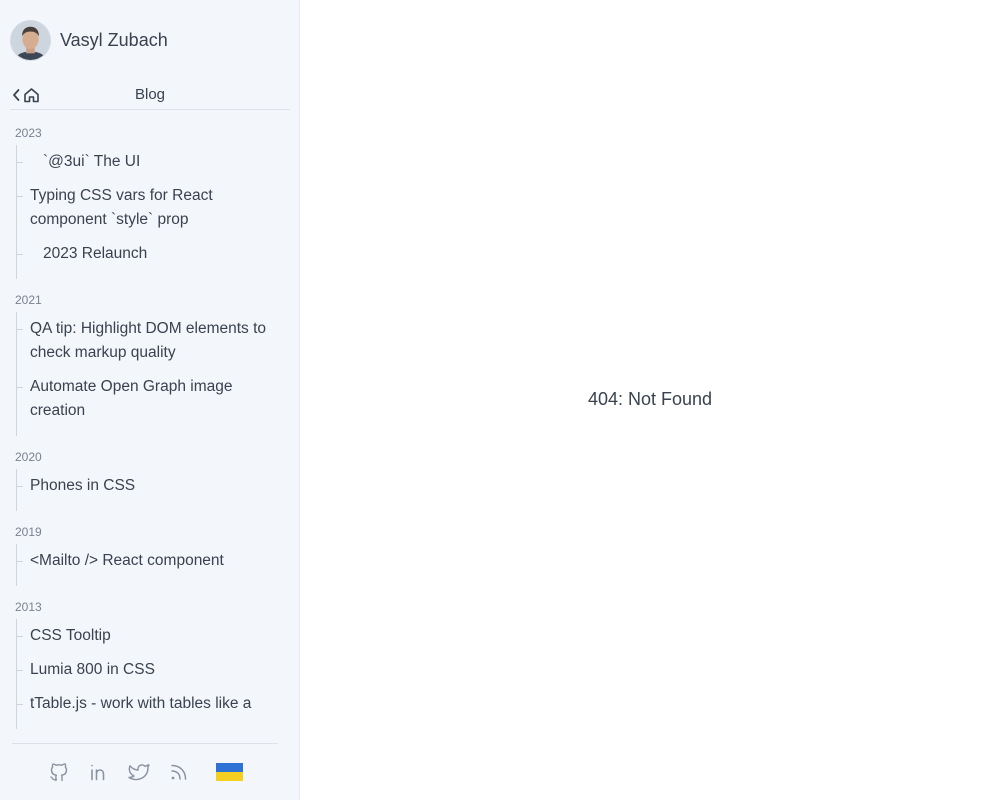  I want to click on post-link: <Mailto /> React component, so click(158, 561).